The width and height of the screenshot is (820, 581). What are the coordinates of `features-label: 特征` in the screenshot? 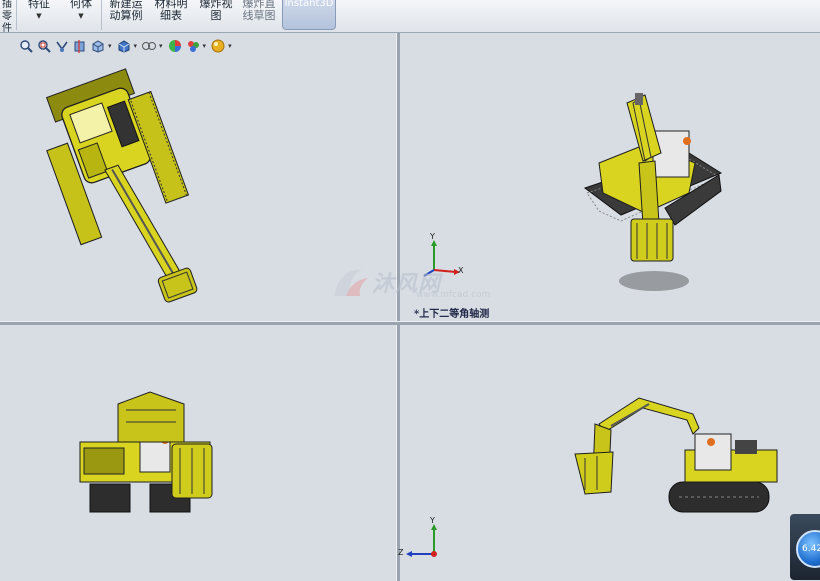 It's located at (39, 5).